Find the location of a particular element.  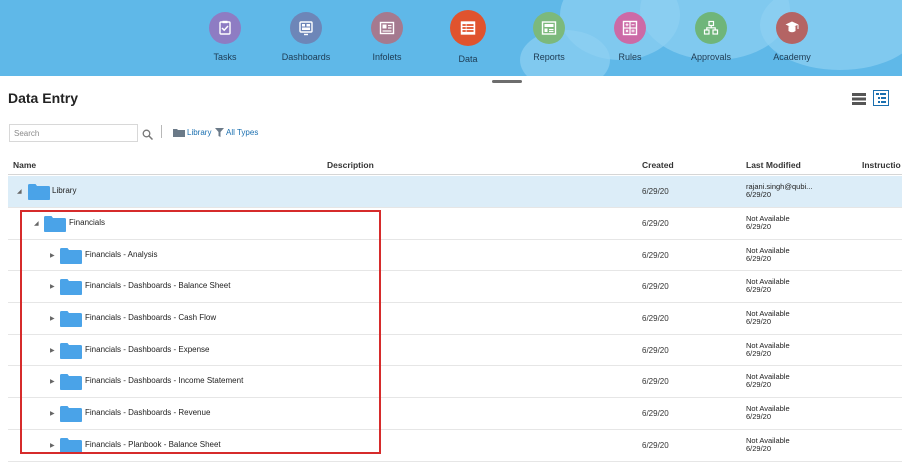

clipboard-check-icon is located at coordinates (225, 28).